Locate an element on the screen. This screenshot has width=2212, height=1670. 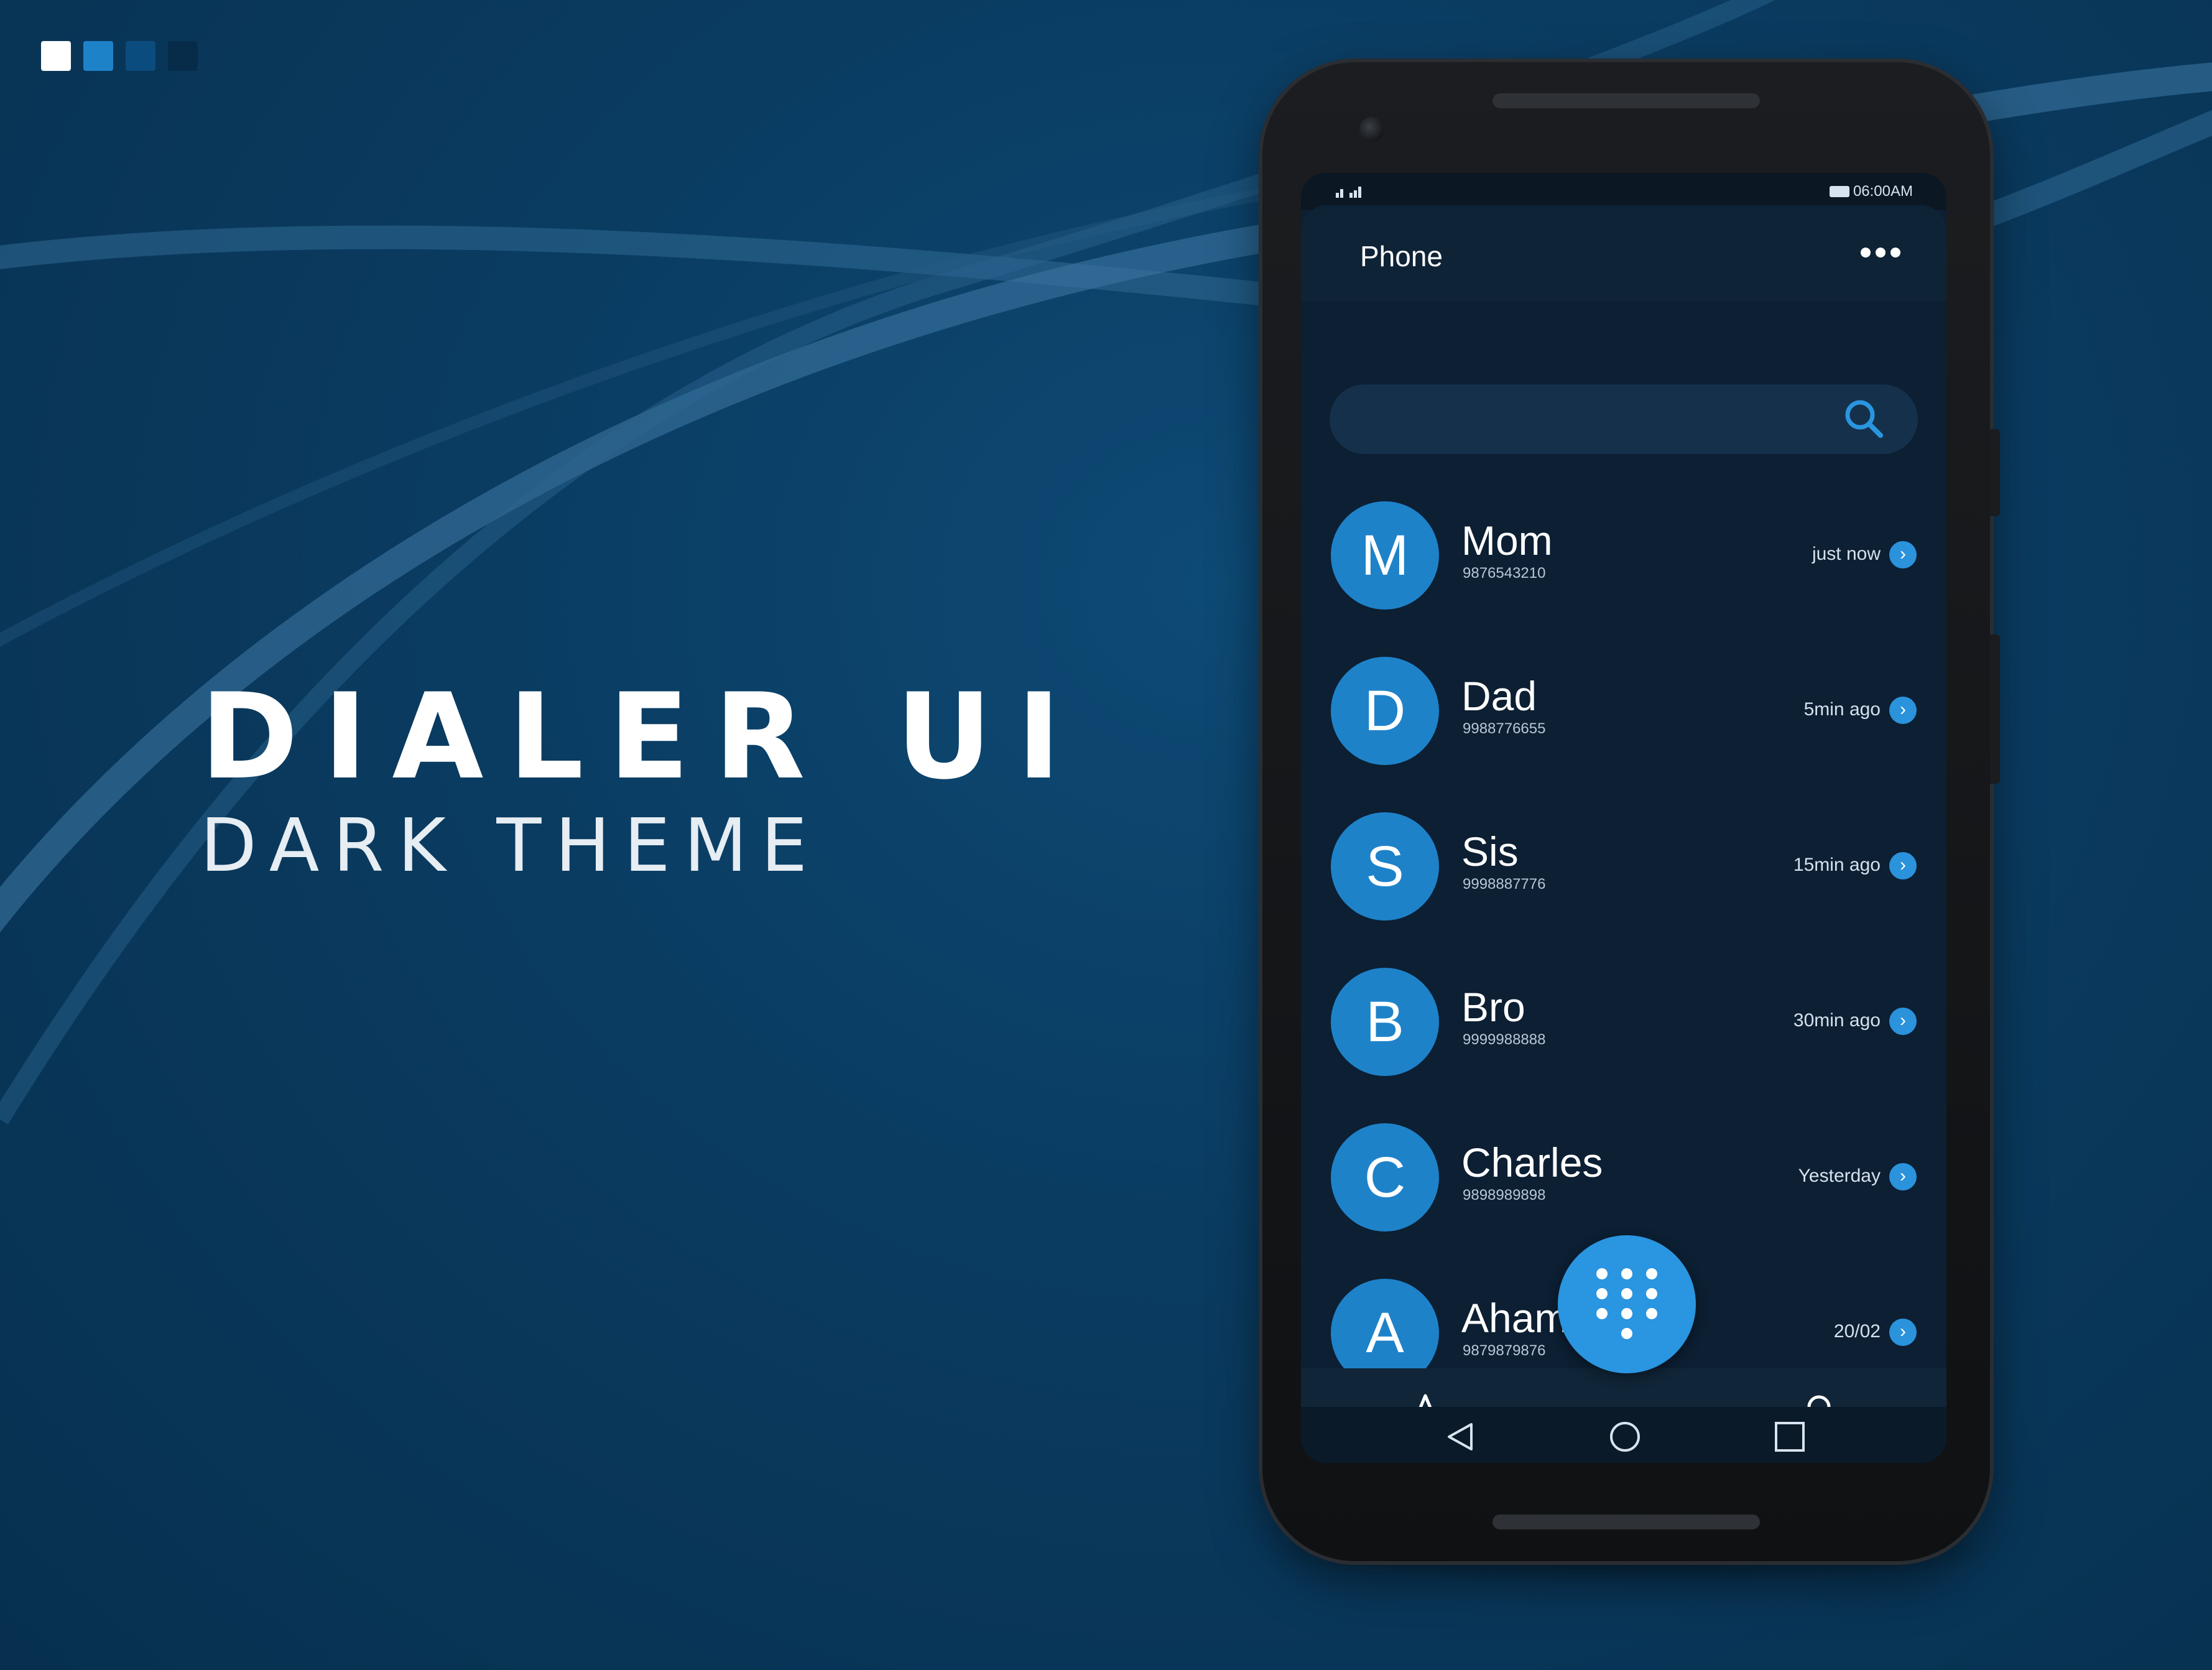
search-input is located at coordinates (1624, 419).